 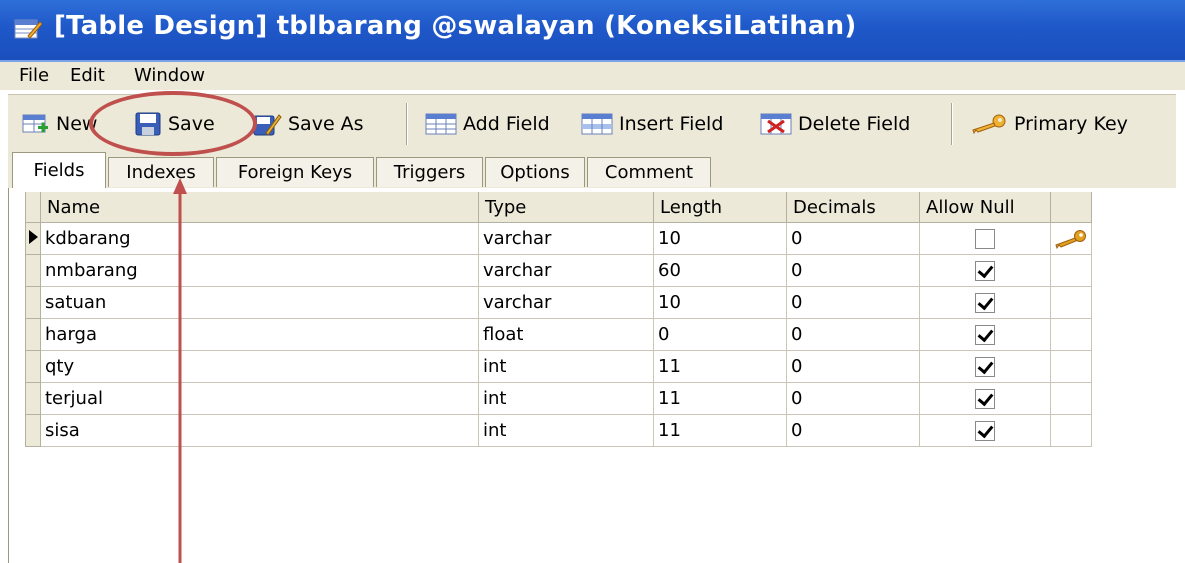 I want to click on menu-edit: Edit, so click(x=87, y=75).